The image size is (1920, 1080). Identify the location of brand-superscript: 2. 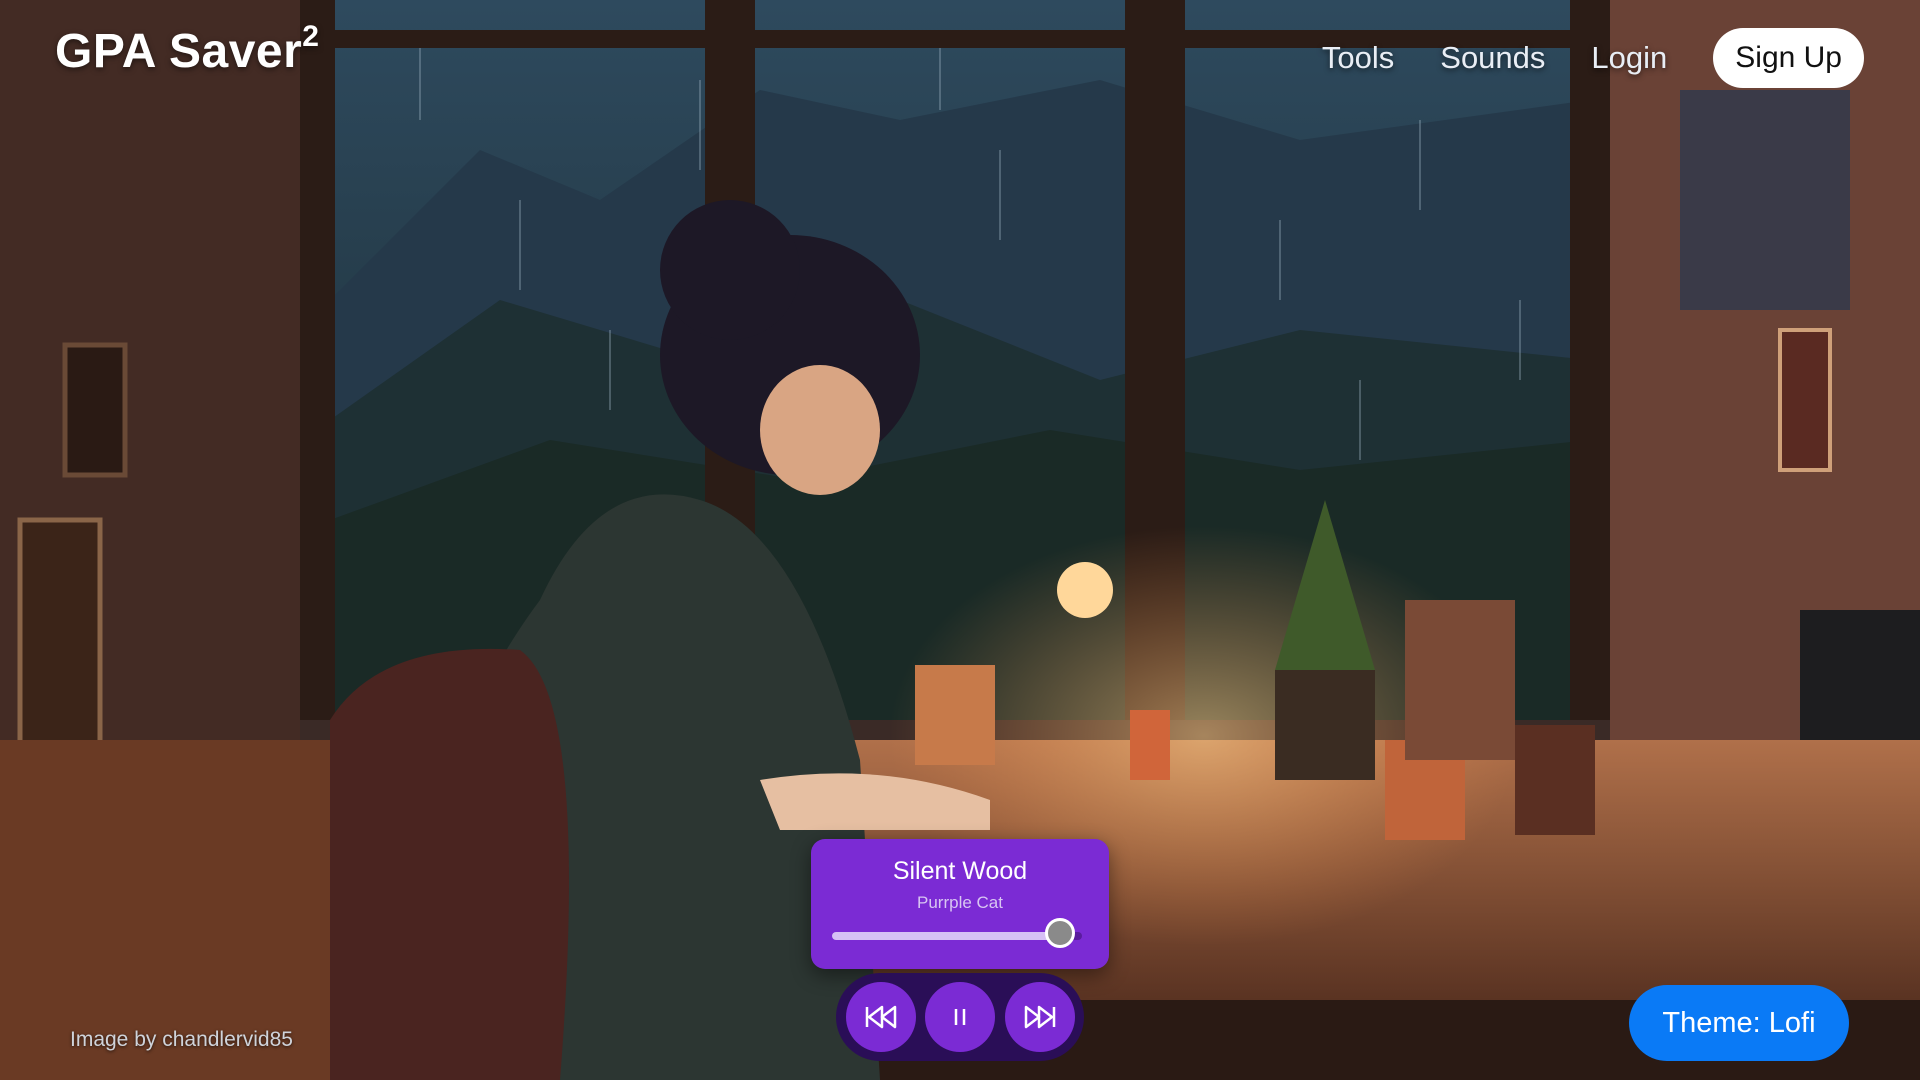
(311, 36).